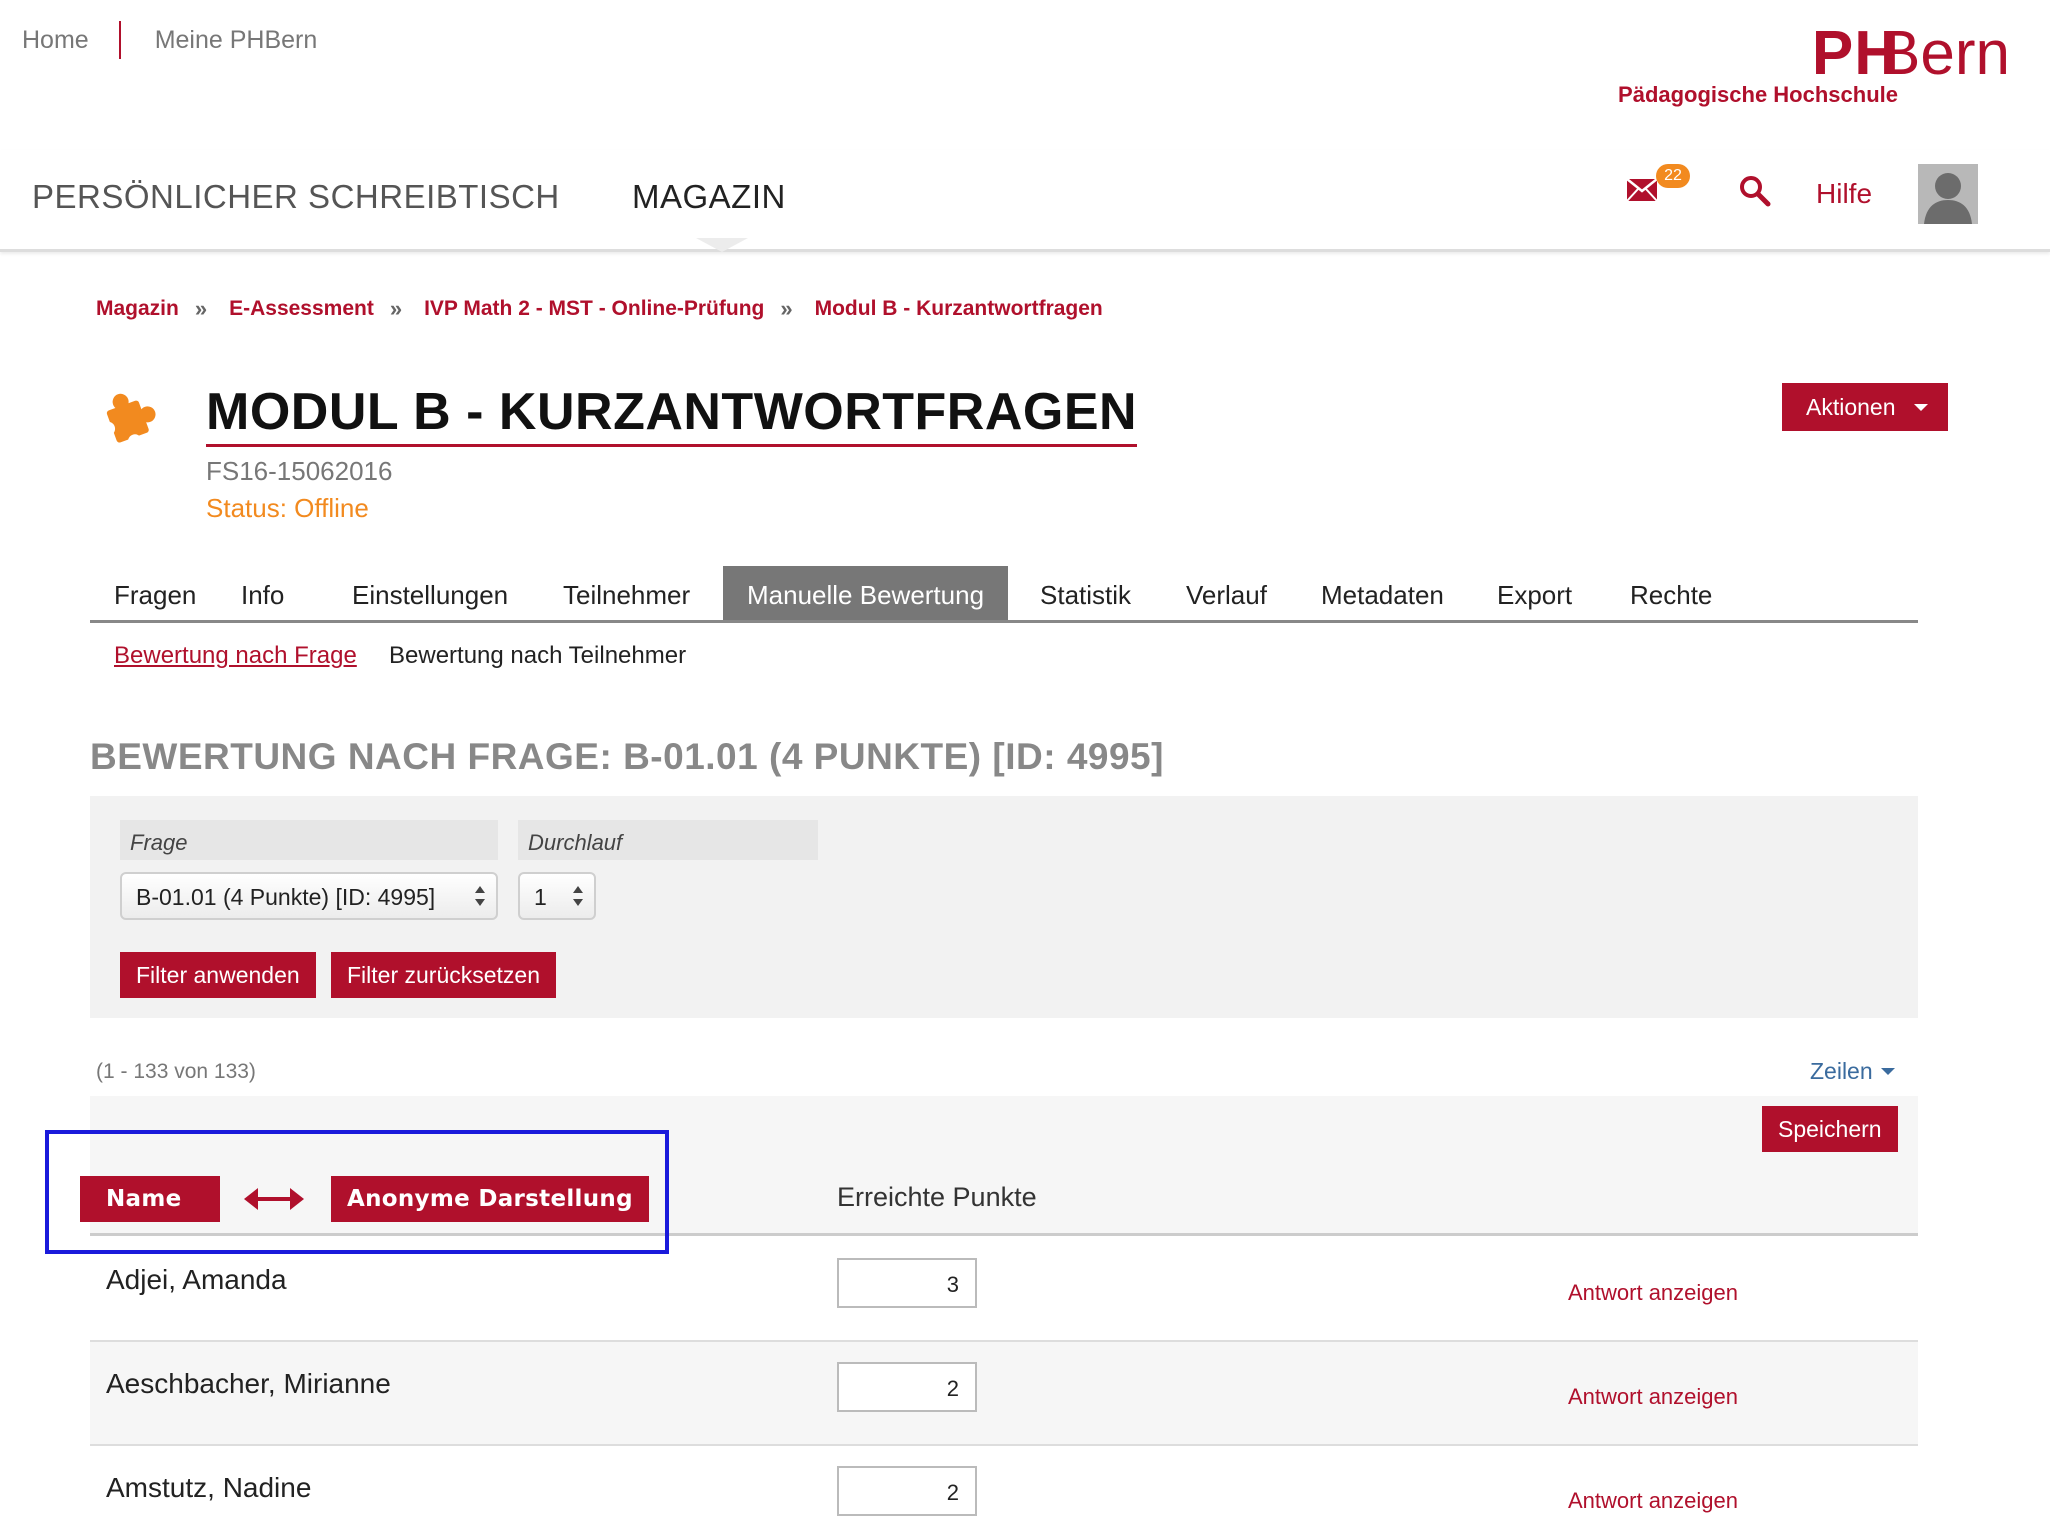  What do you see at coordinates (1944, 53) in the screenshot?
I see `logo-bern: Bern` at bounding box center [1944, 53].